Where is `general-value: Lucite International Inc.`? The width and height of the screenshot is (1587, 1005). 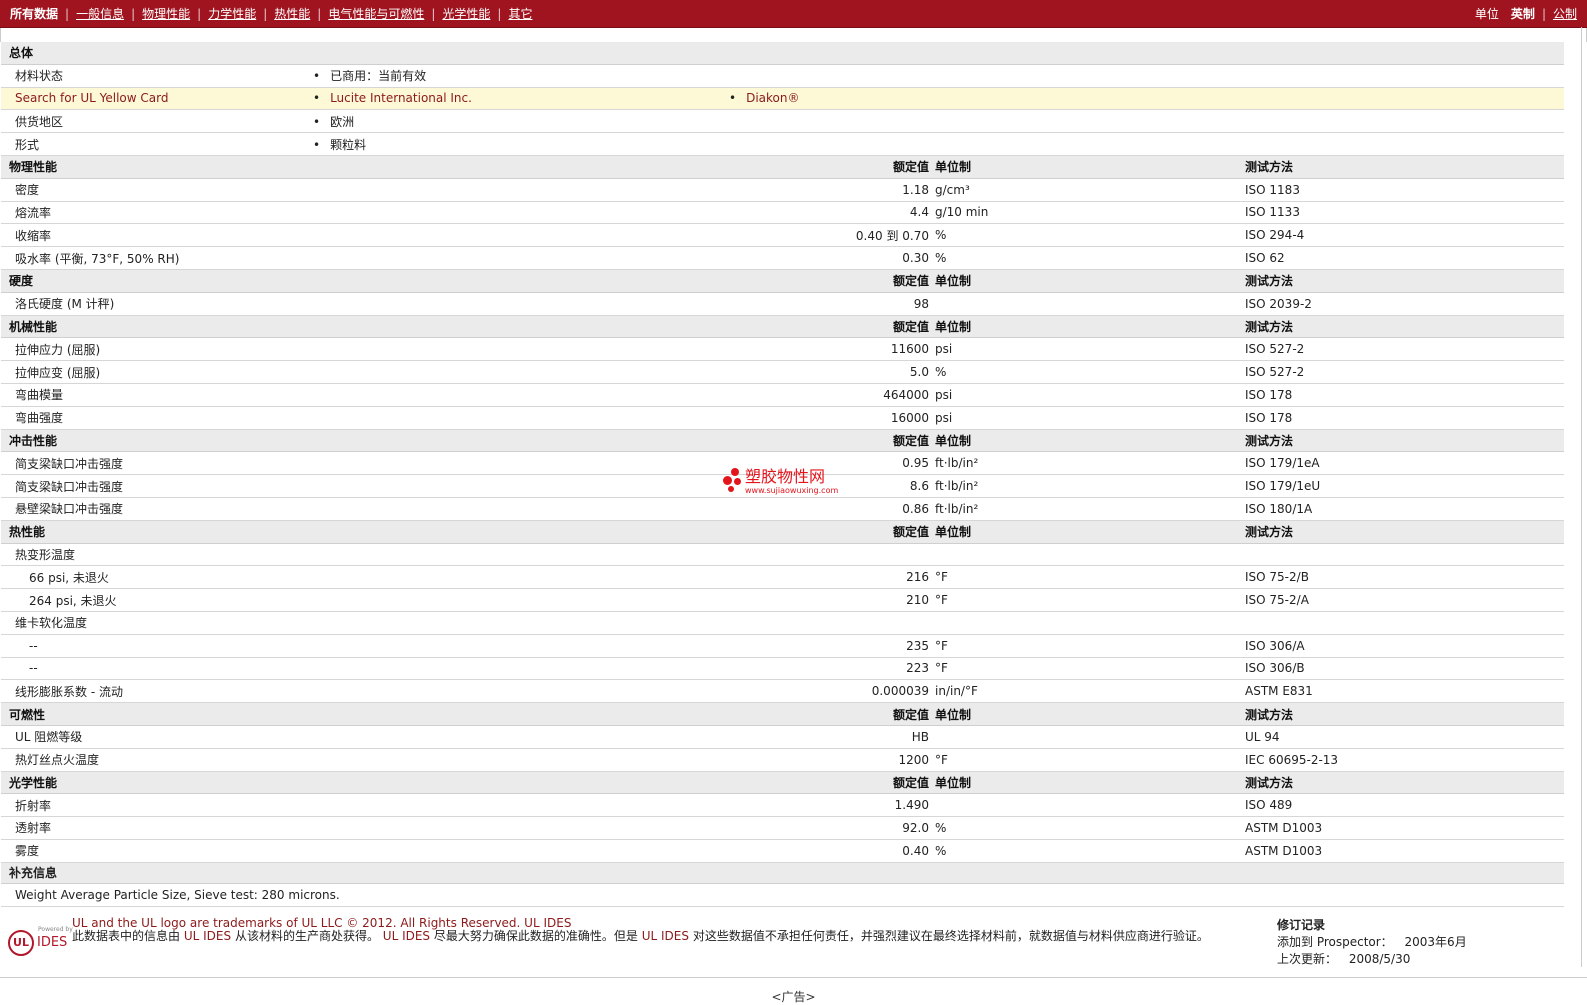
general-value: Lucite International Inc. is located at coordinates (392, 98).